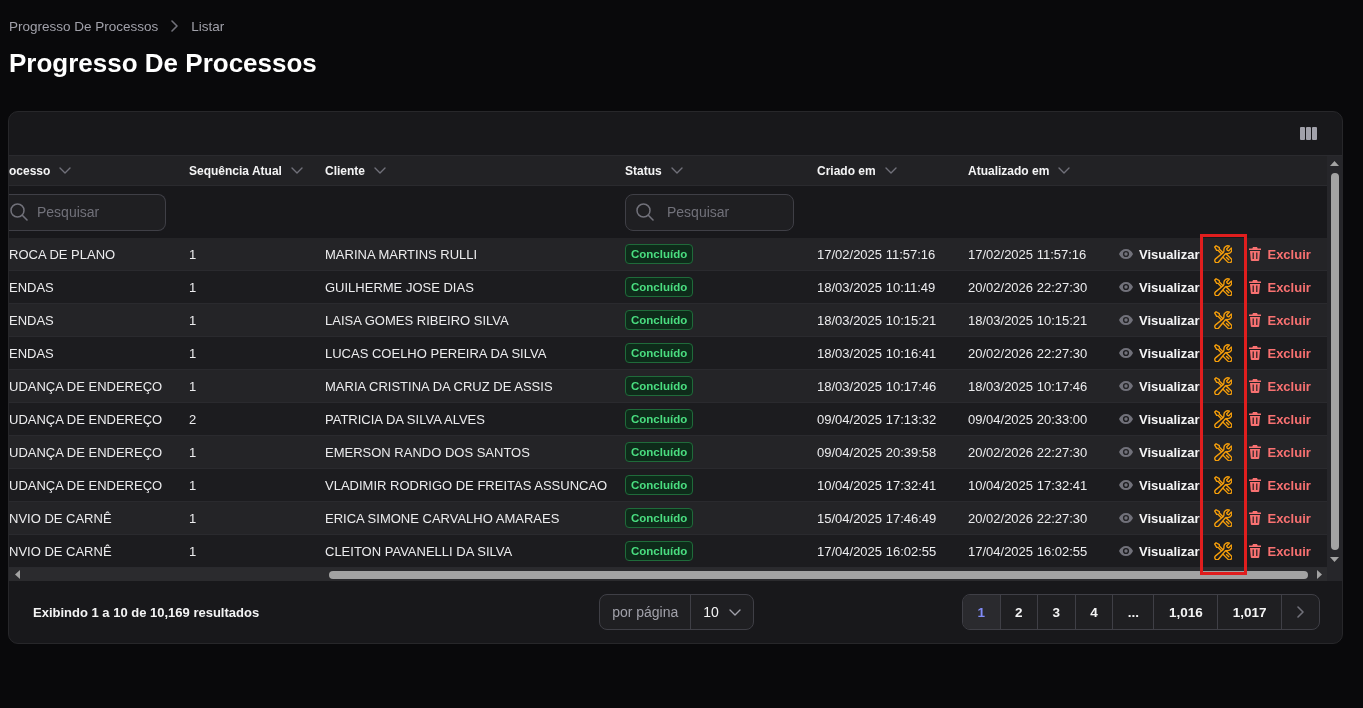 The height and width of the screenshot is (708, 1363). What do you see at coordinates (1019, 170) in the screenshot?
I see `column-header: Atualizado em` at bounding box center [1019, 170].